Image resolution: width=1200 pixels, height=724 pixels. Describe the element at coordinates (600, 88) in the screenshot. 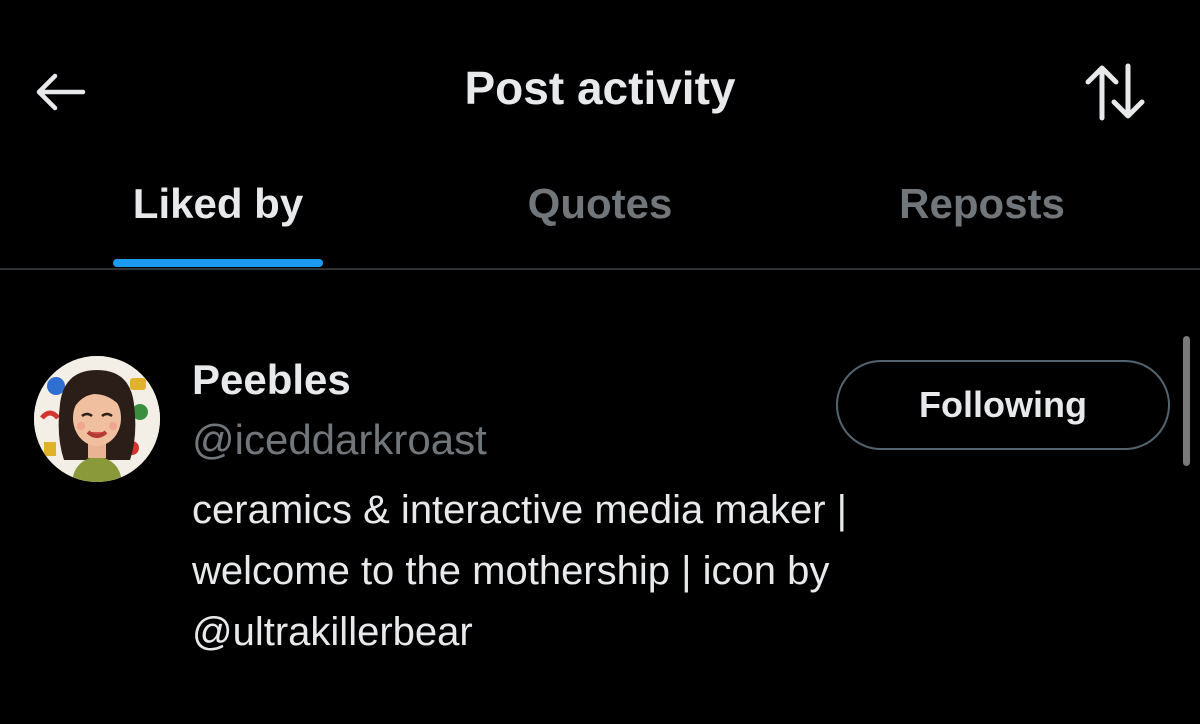

I see `page-title: Post activity` at that location.